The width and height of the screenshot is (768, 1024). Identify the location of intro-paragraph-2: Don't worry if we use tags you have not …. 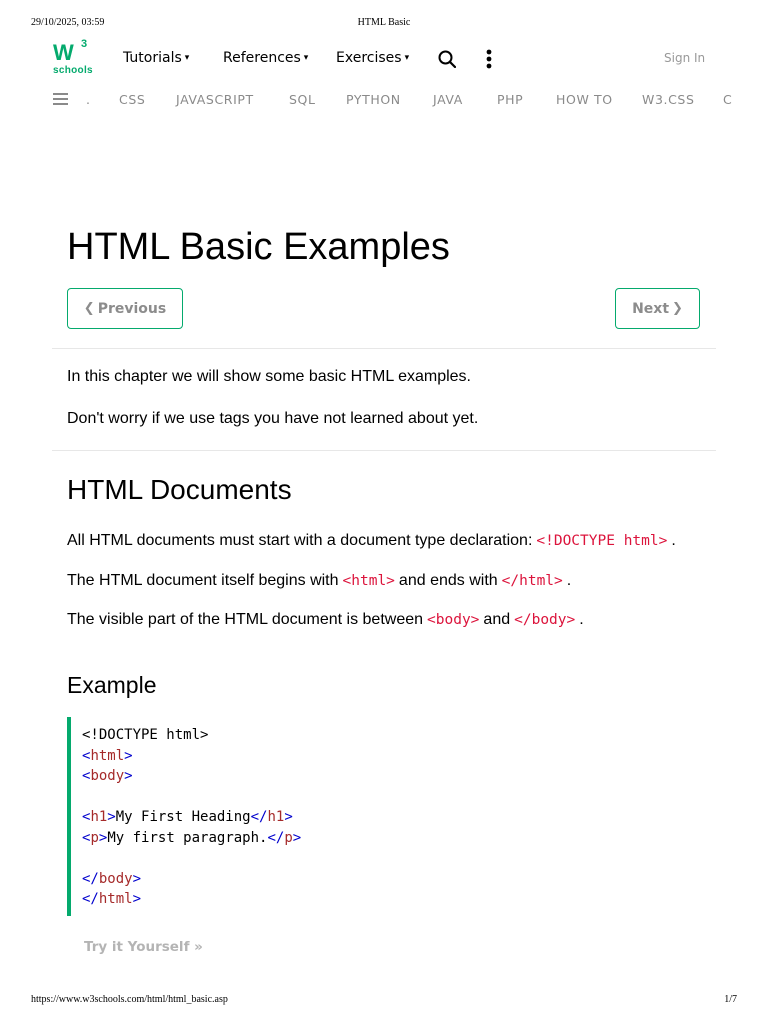
(273, 418).